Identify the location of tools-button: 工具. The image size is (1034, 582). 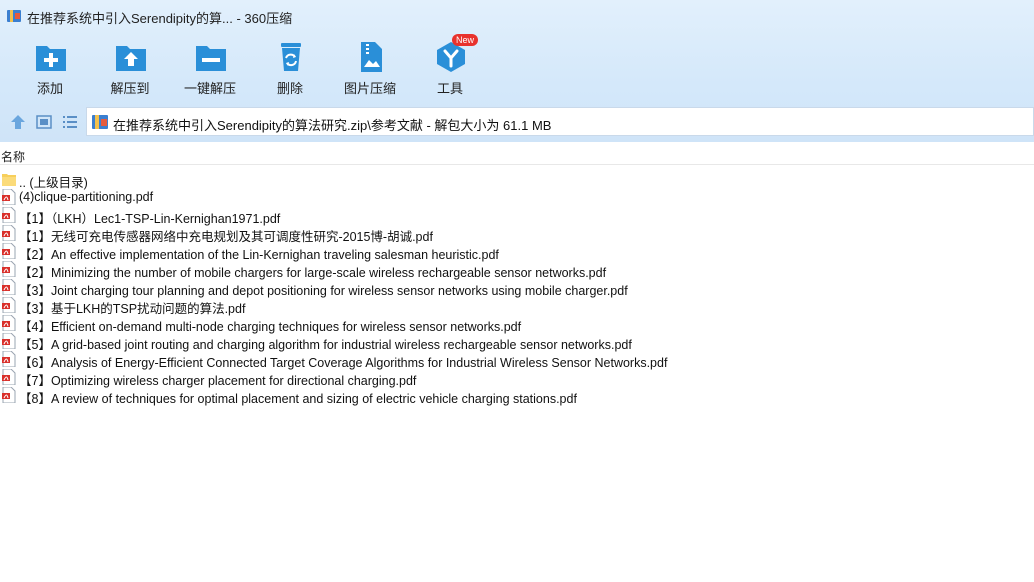
(450, 67).